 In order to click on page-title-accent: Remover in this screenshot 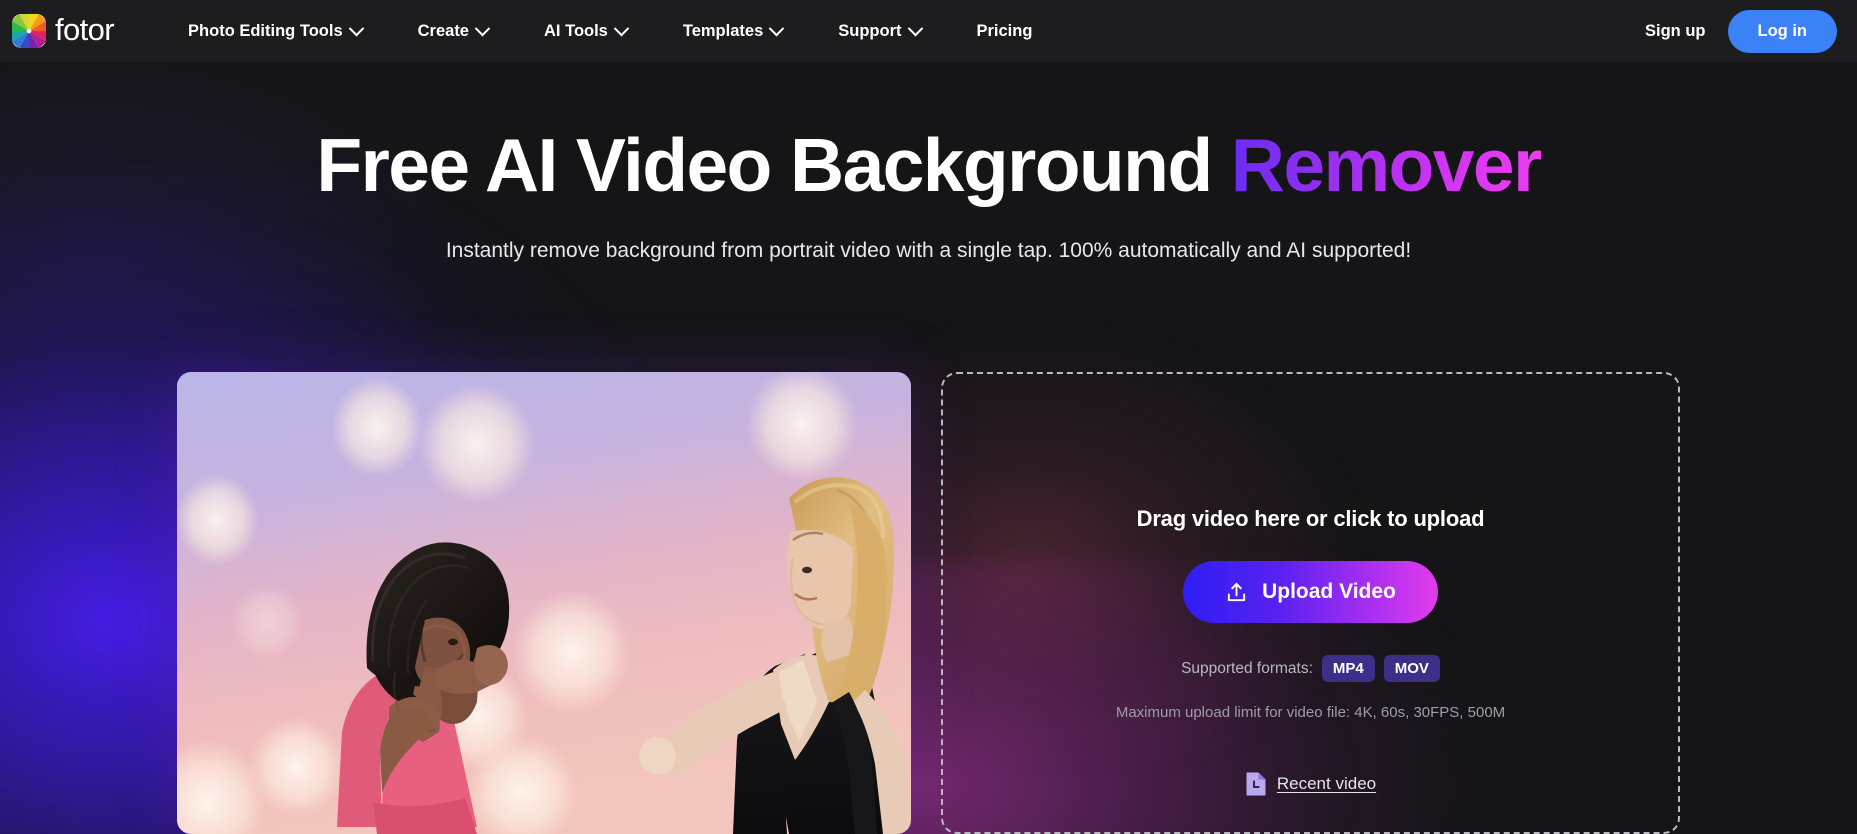, I will do `click(1386, 165)`.